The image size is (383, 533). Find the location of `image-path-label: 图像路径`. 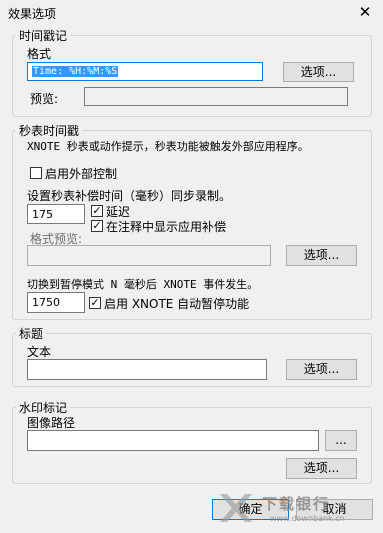

image-path-label: 图像路径 is located at coordinates (51, 423).